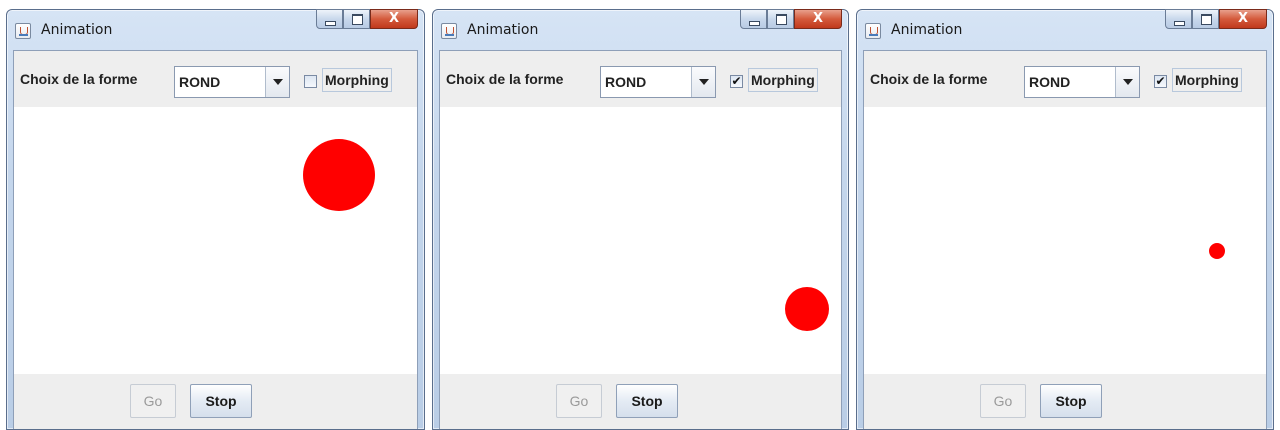 The height and width of the screenshot is (430, 1280). I want to click on morphing-checkbox, so click(310, 81).